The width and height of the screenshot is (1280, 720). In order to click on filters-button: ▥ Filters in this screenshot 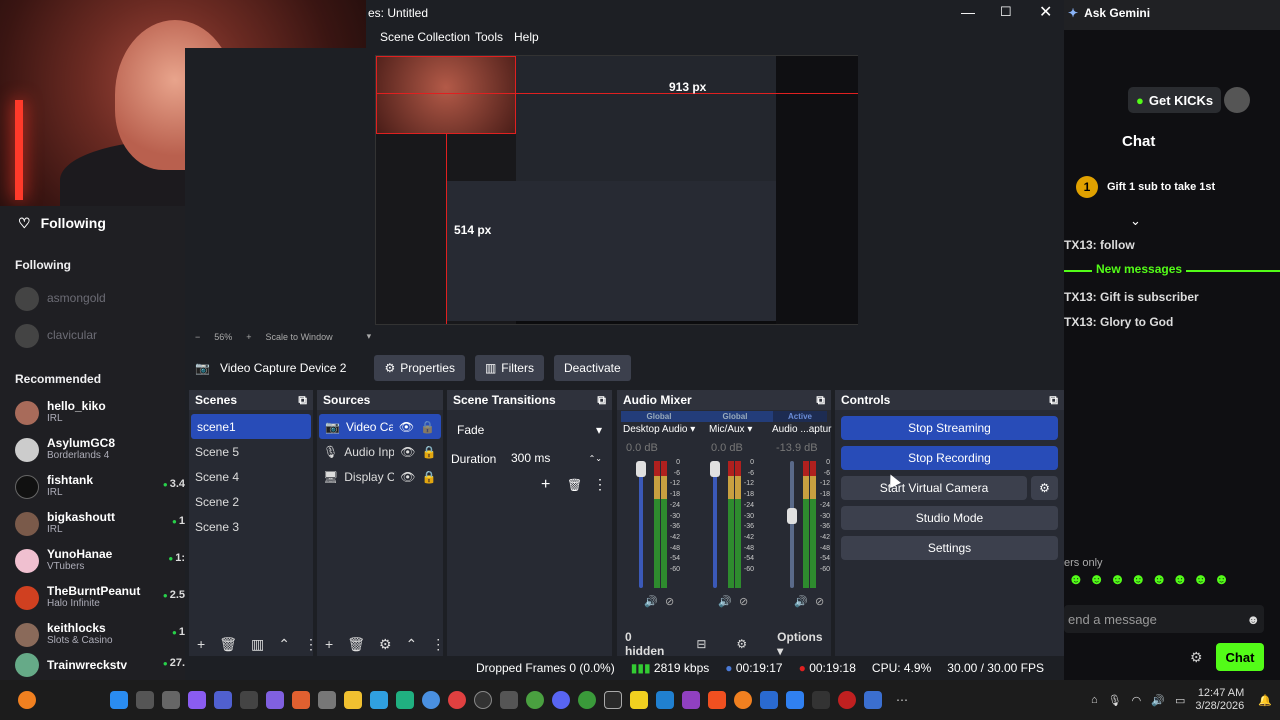, I will do `click(509, 368)`.